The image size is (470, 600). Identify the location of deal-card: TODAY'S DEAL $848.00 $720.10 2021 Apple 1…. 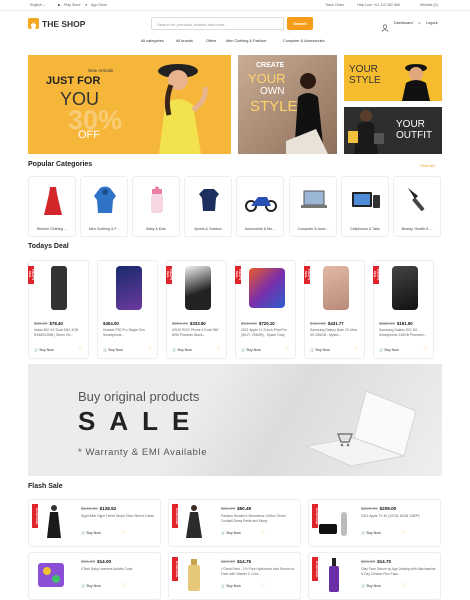
(265, 309).